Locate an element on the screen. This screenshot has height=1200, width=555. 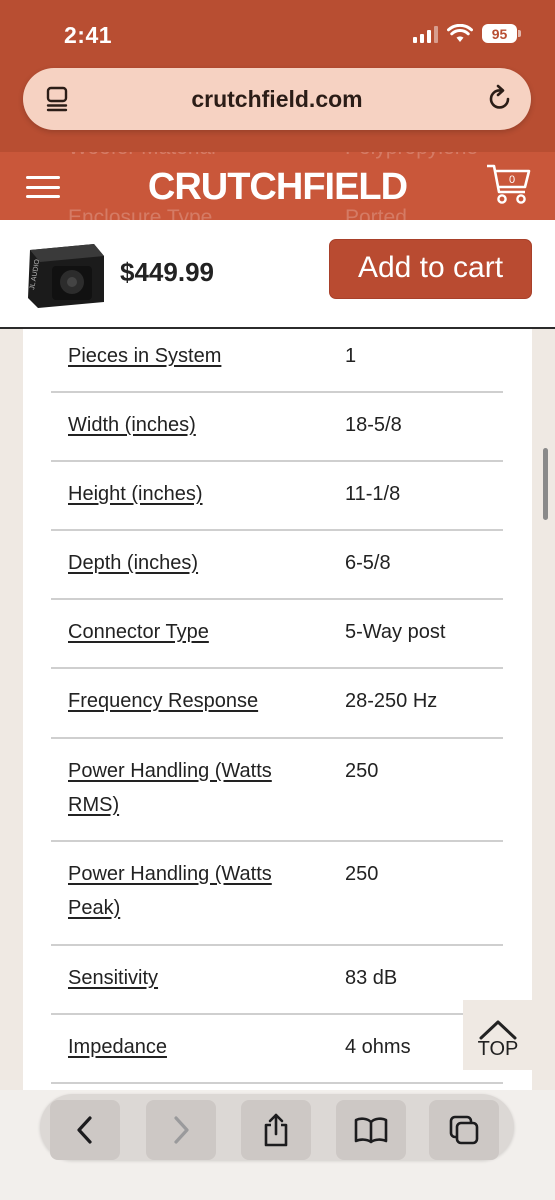
back-icon is located at coordinates (84, 1130).